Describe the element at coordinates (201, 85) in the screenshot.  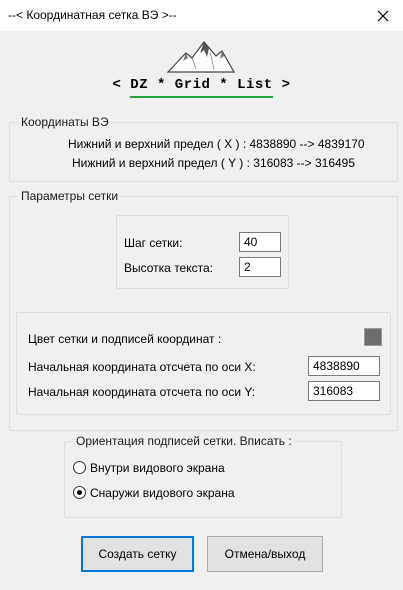
I see `logo-text: < DZ * Grid * List >` at that location.